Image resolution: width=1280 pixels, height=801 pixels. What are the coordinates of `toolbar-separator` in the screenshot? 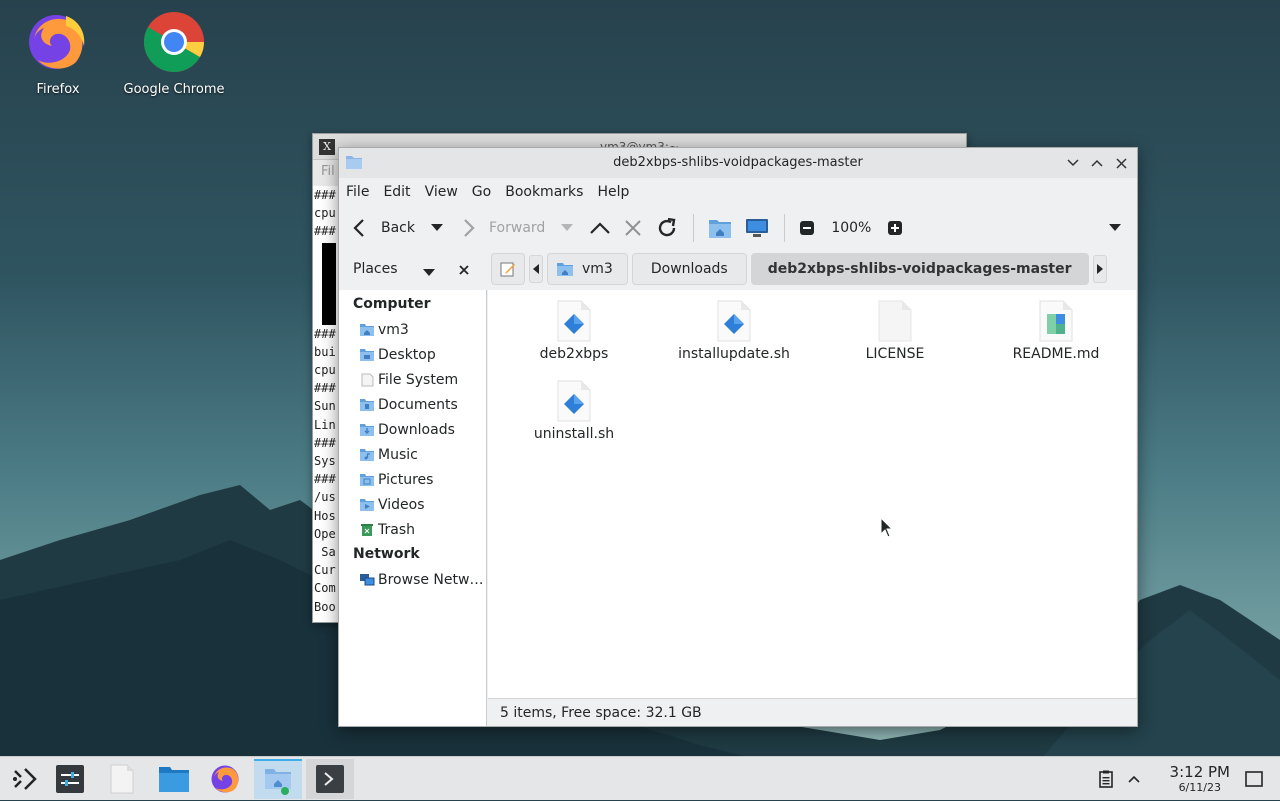 It's located at (694, 228).